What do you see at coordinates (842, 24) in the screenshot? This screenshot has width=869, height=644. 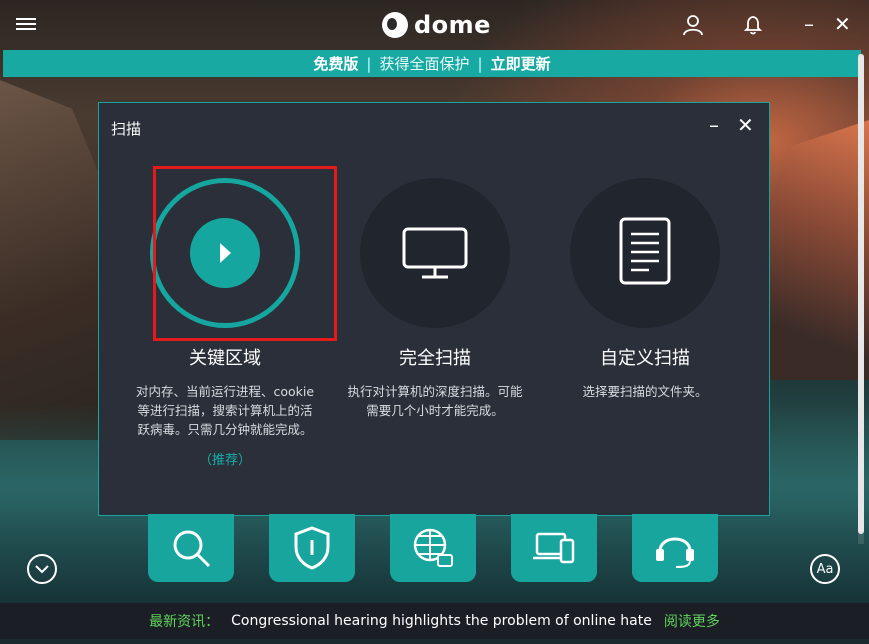 I see `window-close-button: ✕` at bounding box center [842, 24].